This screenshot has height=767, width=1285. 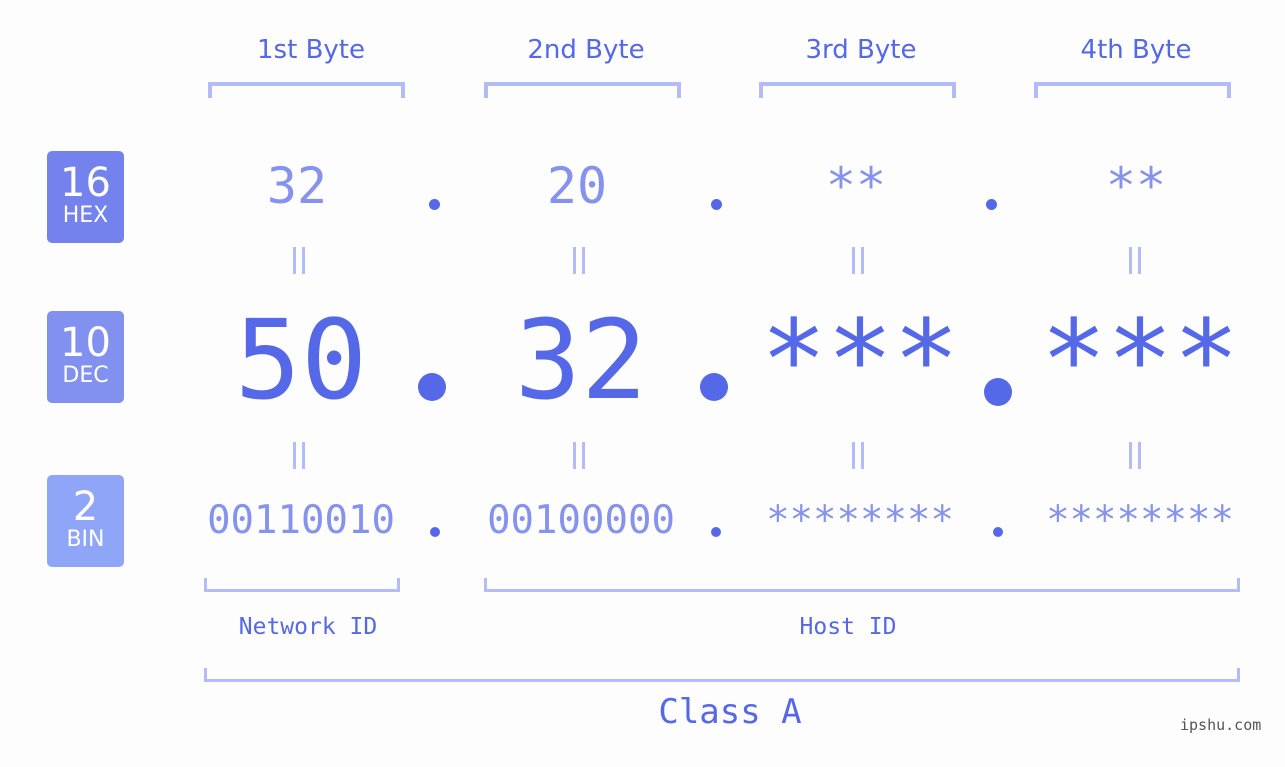 I want to click on hex-badge: 16 HEX, so click(x=85, y=197).